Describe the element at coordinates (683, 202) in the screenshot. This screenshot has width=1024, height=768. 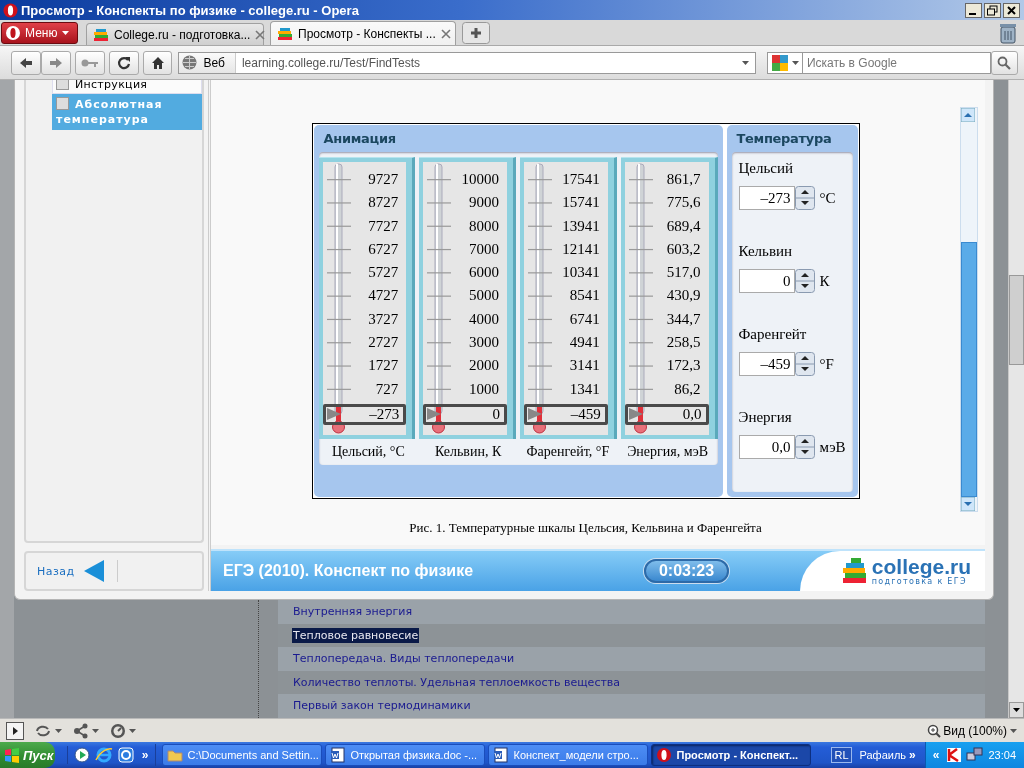
I see `scale-value: 775,6` at that location.